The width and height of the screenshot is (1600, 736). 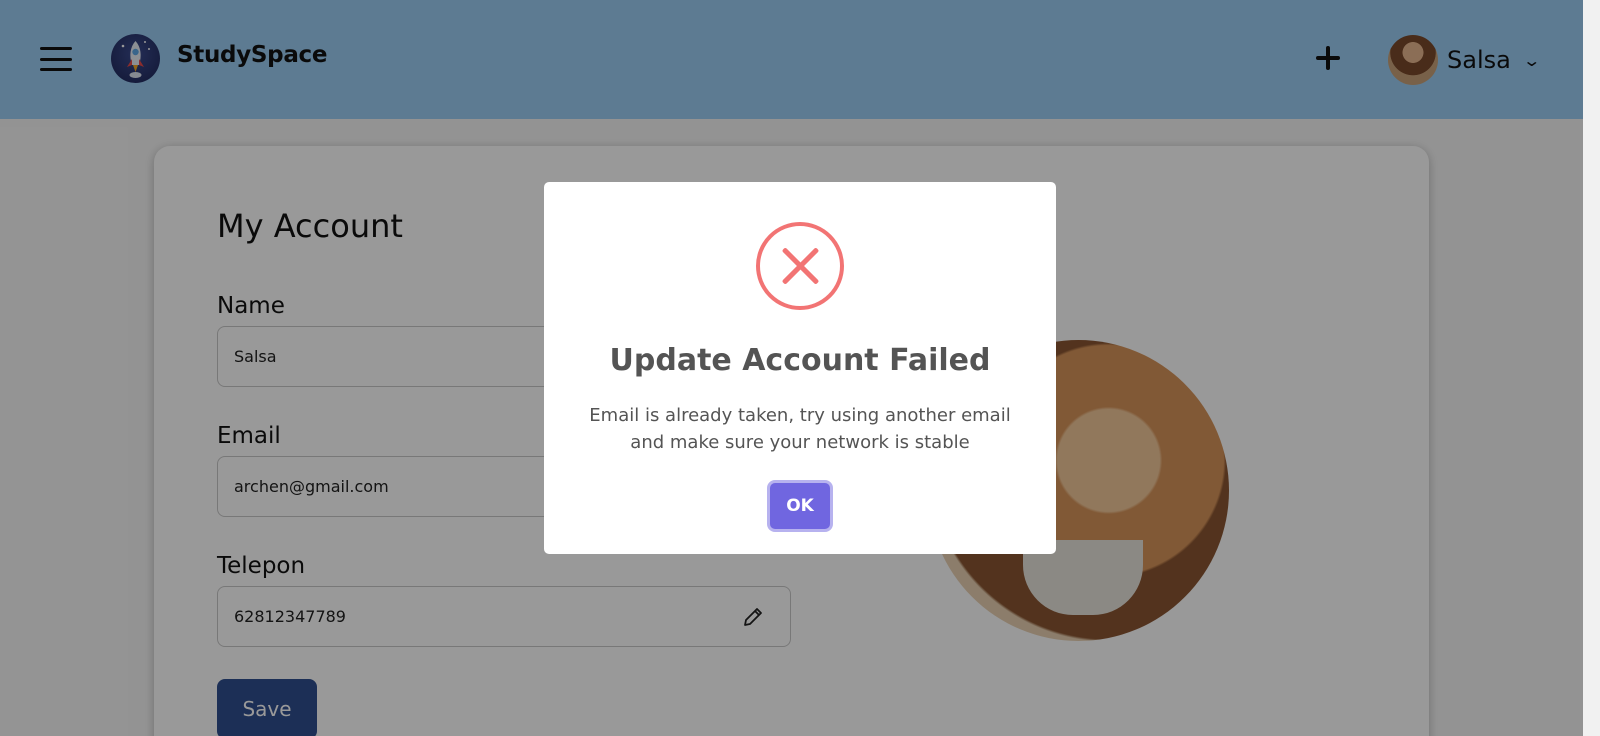 What do you see at coordinates (800, 506) in the screenshot?
I see `ok-button: OK` at bounding box center [800, 506].